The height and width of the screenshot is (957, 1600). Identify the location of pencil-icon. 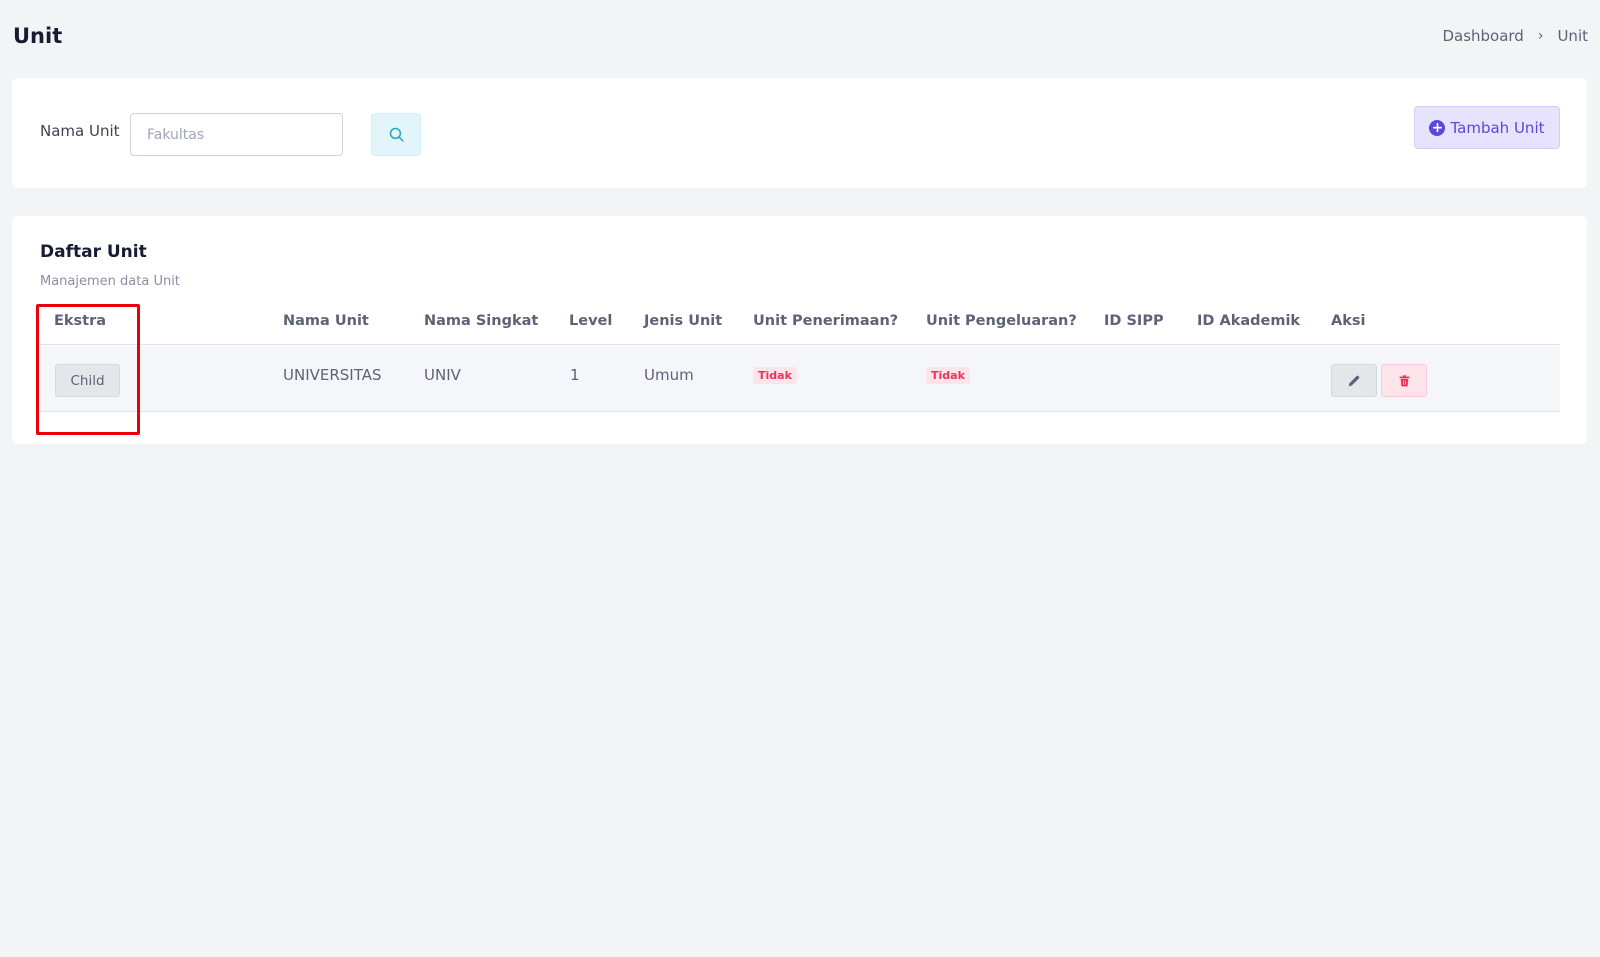
(1354, 380).